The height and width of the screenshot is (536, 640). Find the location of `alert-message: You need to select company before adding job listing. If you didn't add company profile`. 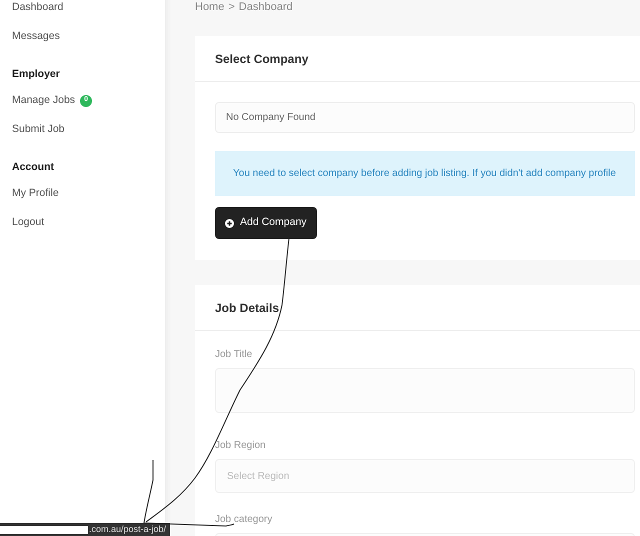

alert-message: You need to select company before adding job listing. If you didn't add company profile is located at coordinates (425, 173).